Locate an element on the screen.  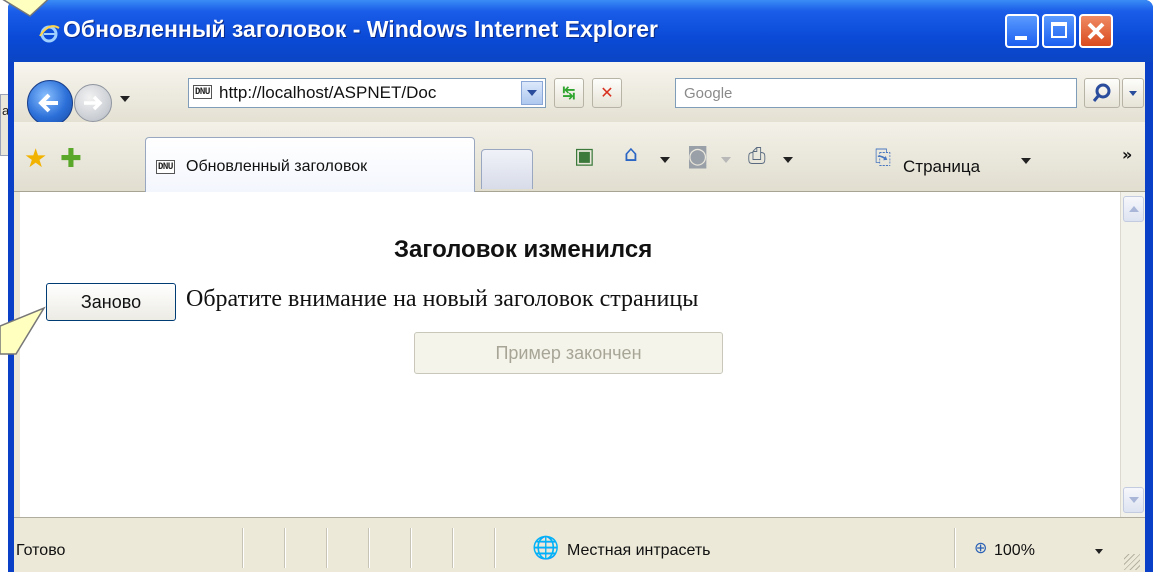
maximize-icon is located at coordinates (1059, 30).